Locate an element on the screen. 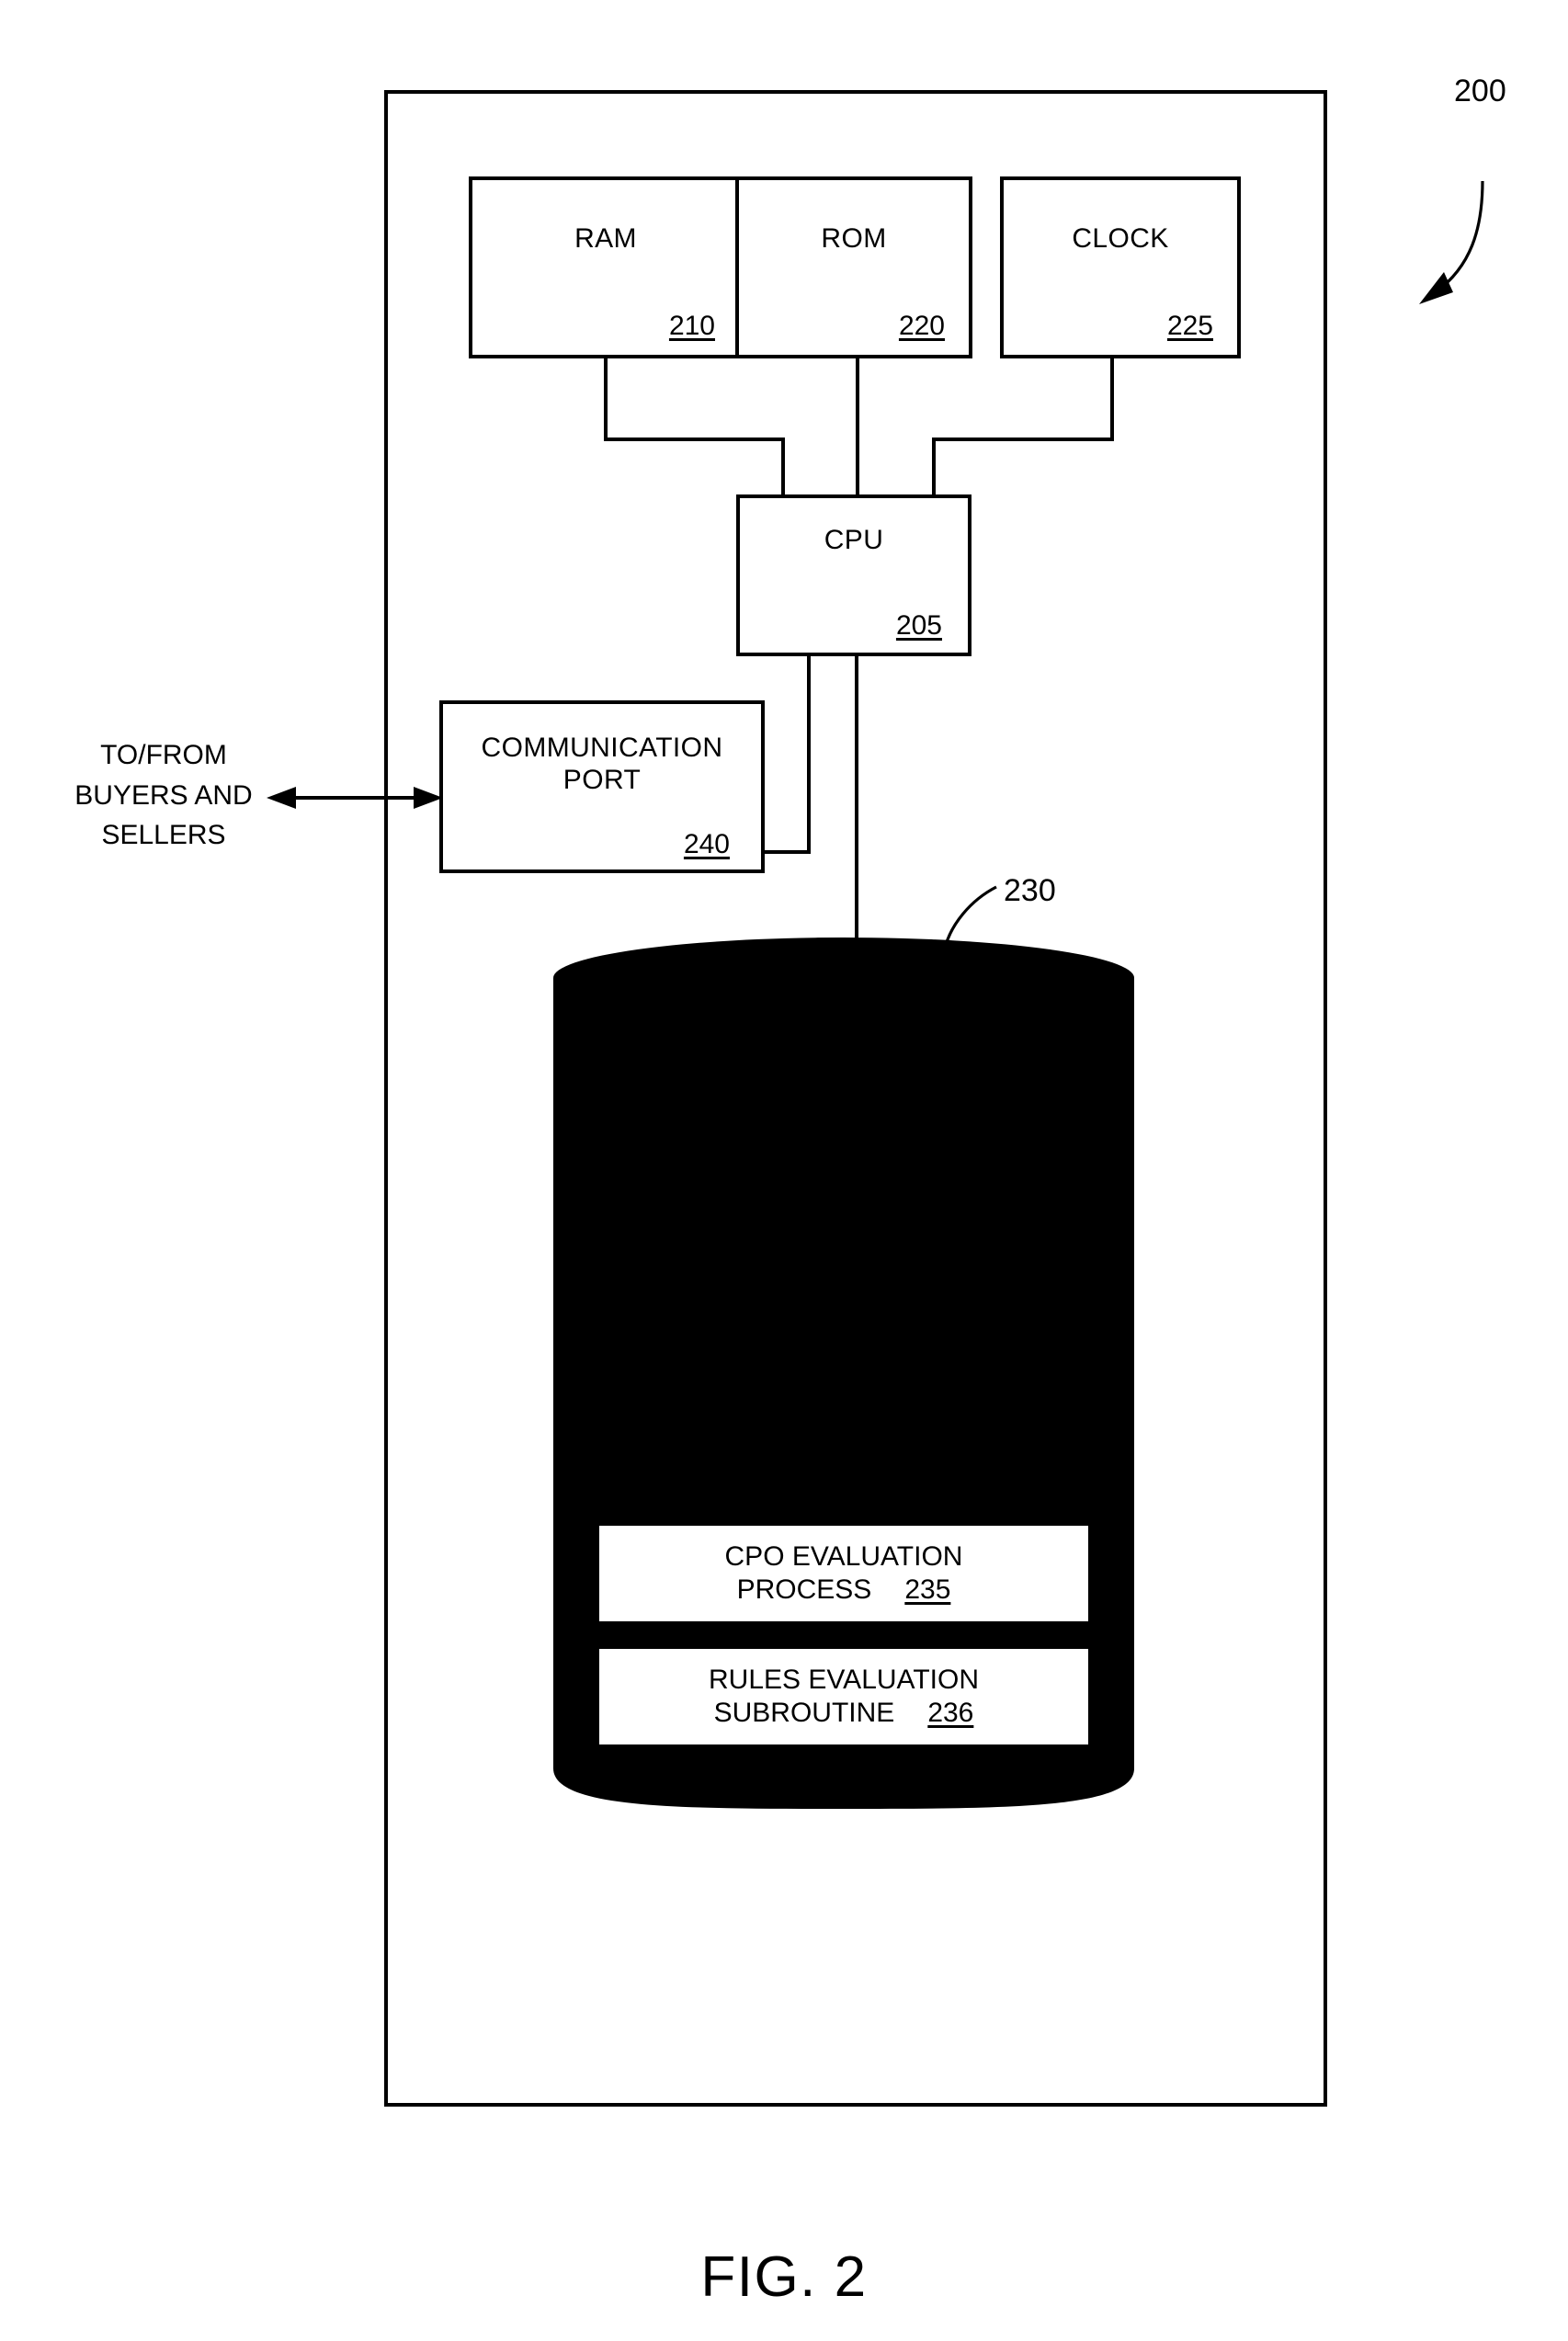 The width and height of the screenshot is (1568, 2341). node-rom: ROM 220 is located at coordinates (853, 267).